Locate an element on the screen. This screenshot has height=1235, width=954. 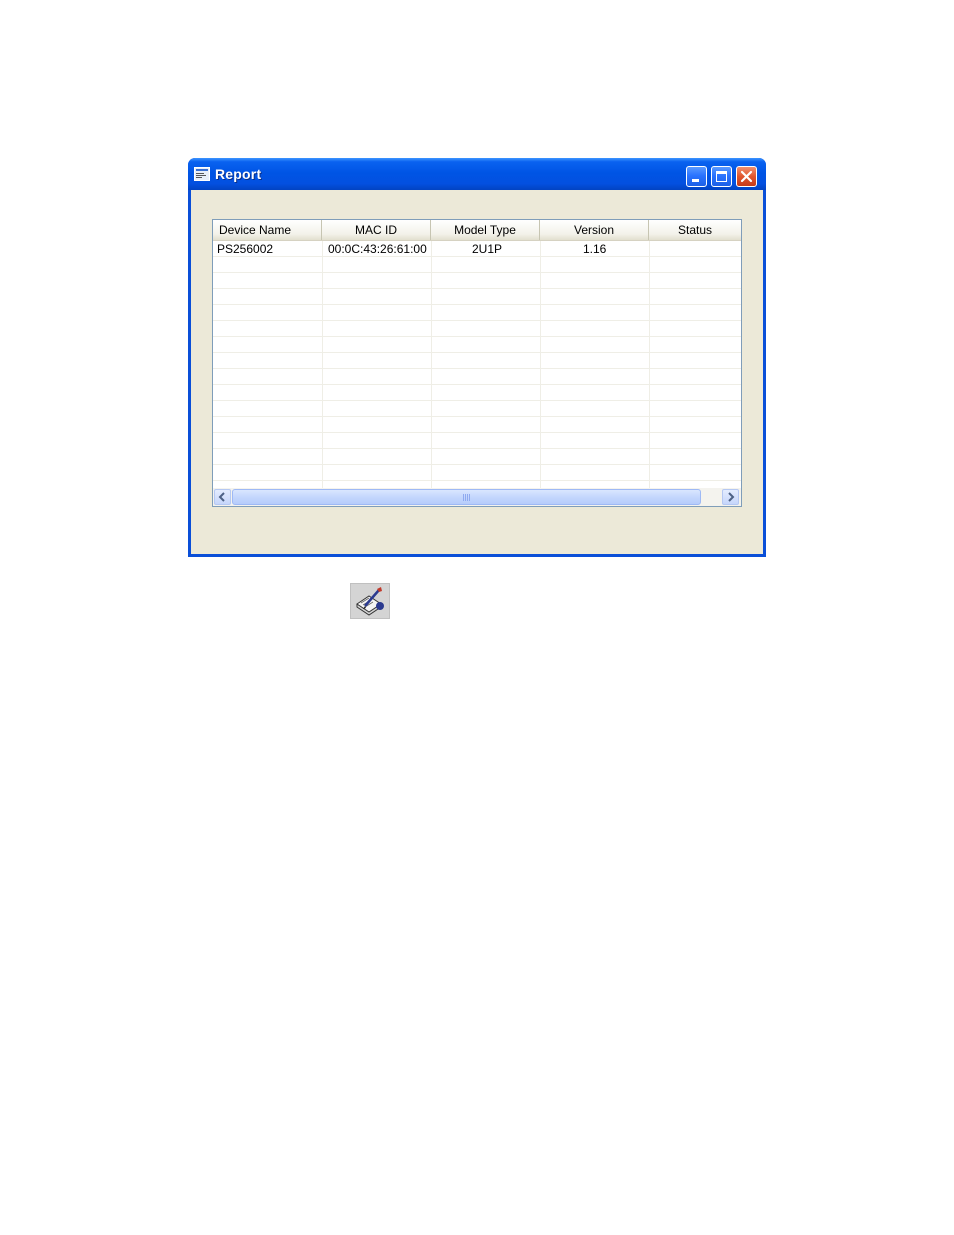
horizontal-scrollbar is located at coordinates (477, 497).